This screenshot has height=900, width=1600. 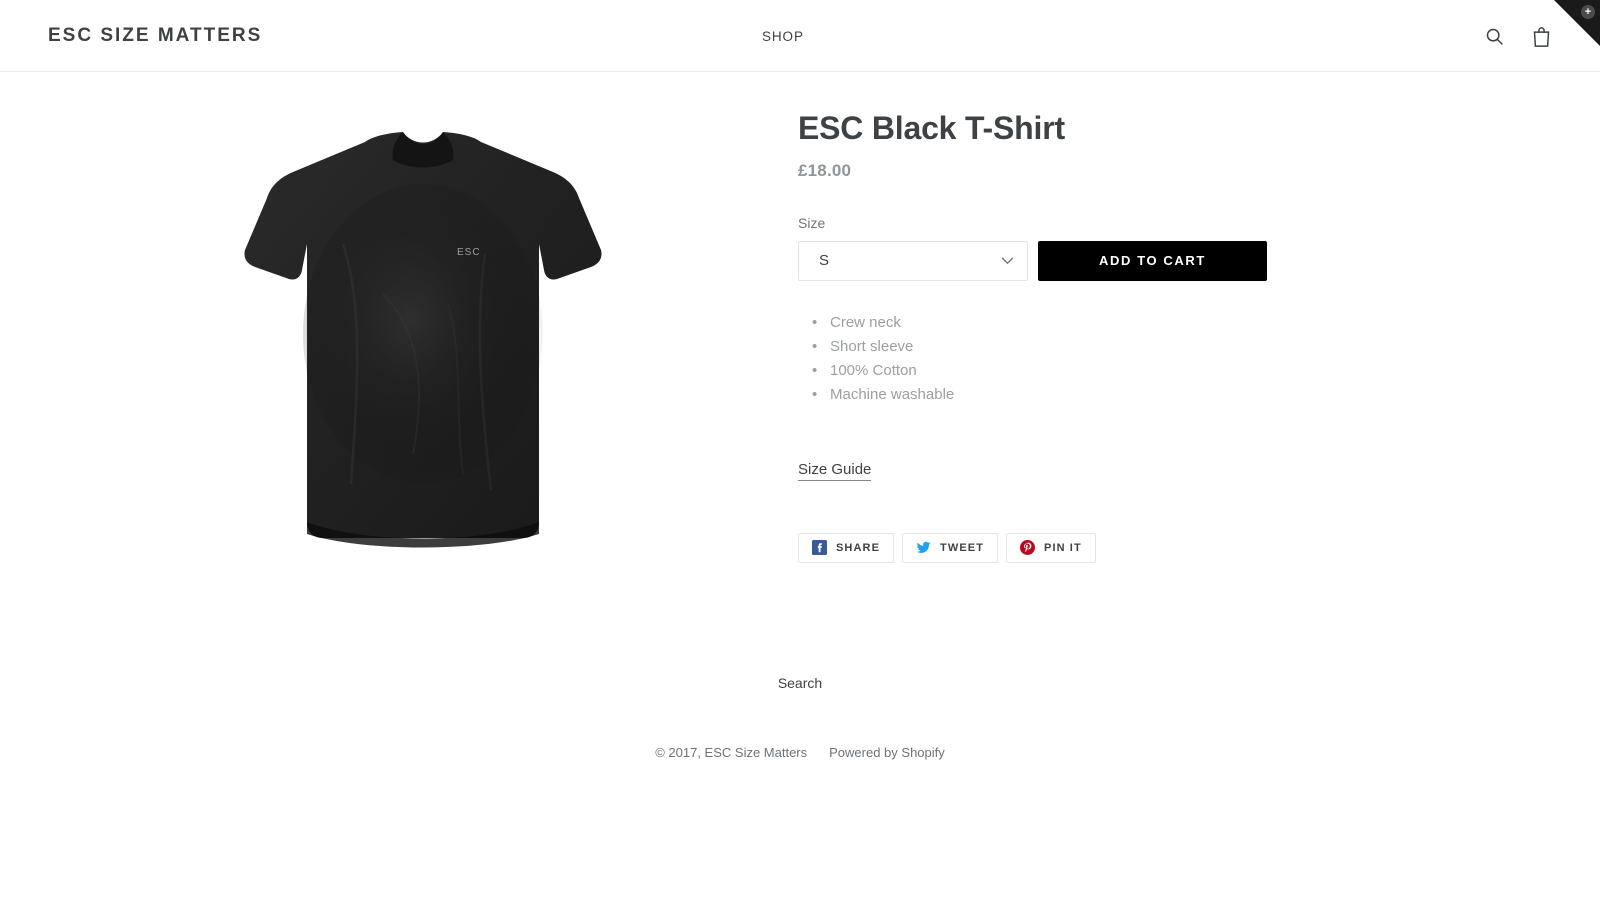 What do you see at coordinates (931, 128) in the screenshot?
I see `product-title: ESC Black T-Shirt` at bounding box center [931, 128].